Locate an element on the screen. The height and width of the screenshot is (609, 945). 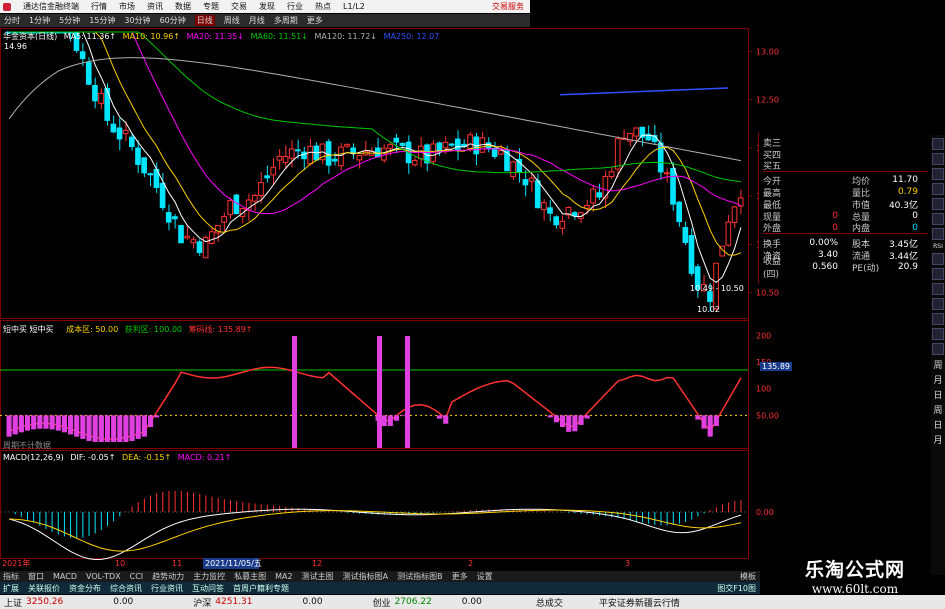
time-axis-label: 2 is located at coordinates (470, 563).